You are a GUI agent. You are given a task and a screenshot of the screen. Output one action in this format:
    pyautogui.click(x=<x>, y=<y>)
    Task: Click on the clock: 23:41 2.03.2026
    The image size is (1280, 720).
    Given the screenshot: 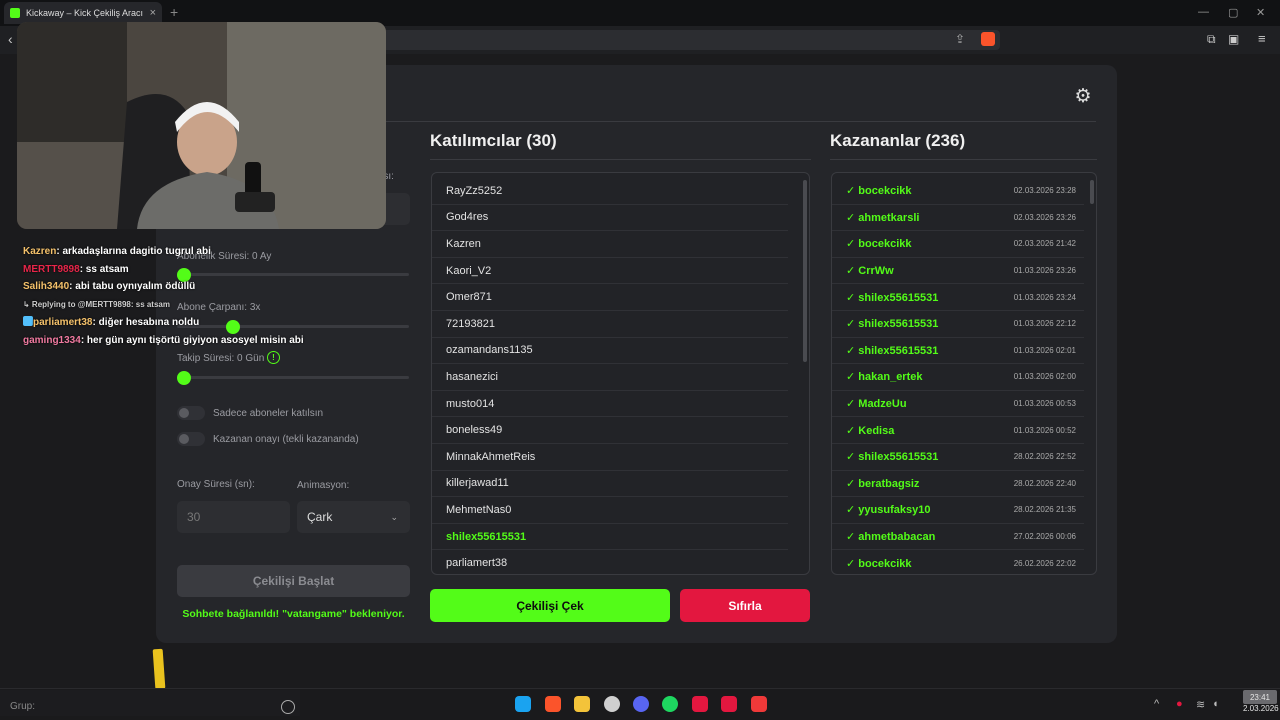 What is the action you would take?
    pyautogui.click(x=1261, y=703)
    